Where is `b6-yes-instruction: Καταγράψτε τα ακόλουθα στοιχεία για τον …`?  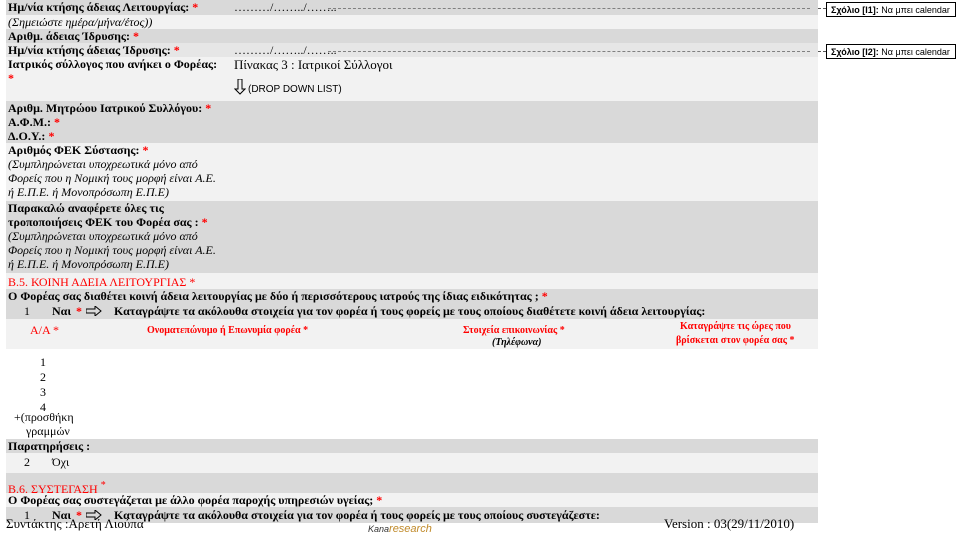 b6-yes-instruction: Καταγράψτε τα ακόλουθα στοιχεία για τον … is located at coordinates (357, 515).